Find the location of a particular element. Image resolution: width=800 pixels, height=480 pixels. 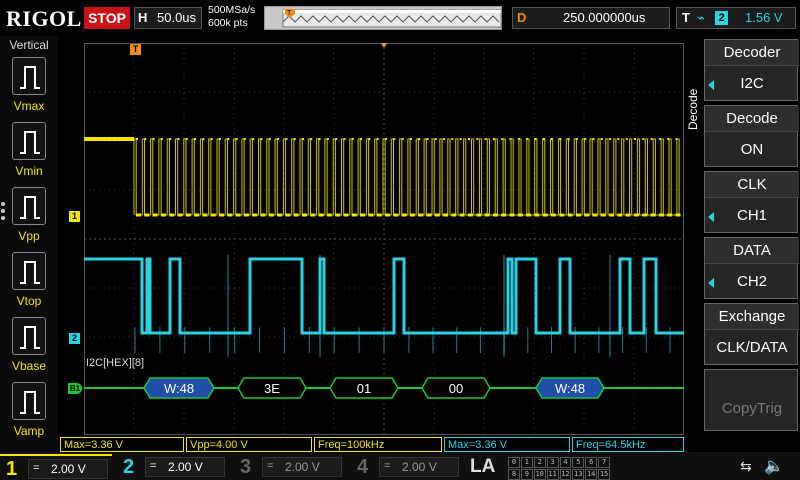

channel-2-status: 2 = 2.00 V is located at coordinates (173, 467).